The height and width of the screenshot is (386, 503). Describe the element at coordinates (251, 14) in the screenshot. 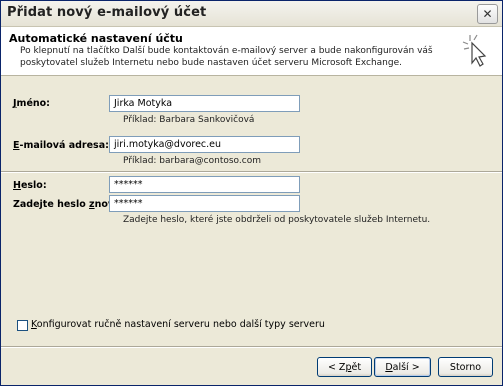

I see `title-bar: Přidat nový e-mailový účet ✕` at that location.